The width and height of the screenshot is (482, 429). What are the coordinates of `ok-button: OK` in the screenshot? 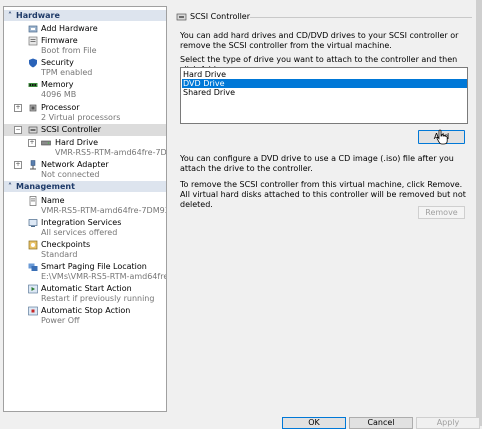 It's located at (314, 423).